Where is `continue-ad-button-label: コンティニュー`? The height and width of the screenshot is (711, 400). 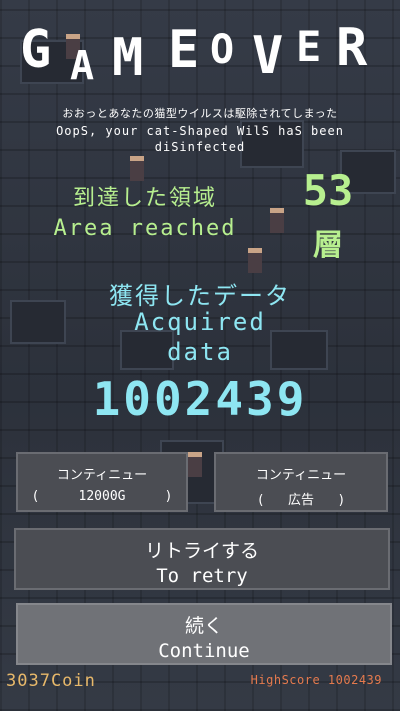
continue-ad-button-label: コンティニュー is located at coordinates (301, 475).